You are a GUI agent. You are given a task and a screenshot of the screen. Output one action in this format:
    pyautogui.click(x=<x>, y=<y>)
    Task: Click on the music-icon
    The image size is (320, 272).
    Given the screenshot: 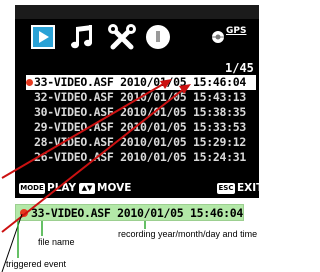 What is the action you would take?
    pyautogui.click(x=83, y=37)
    